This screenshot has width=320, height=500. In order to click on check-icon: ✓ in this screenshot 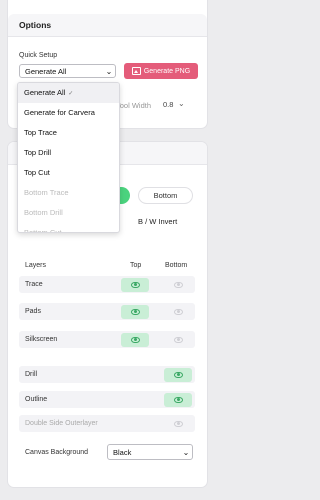, I will do `click(71, 94)`.